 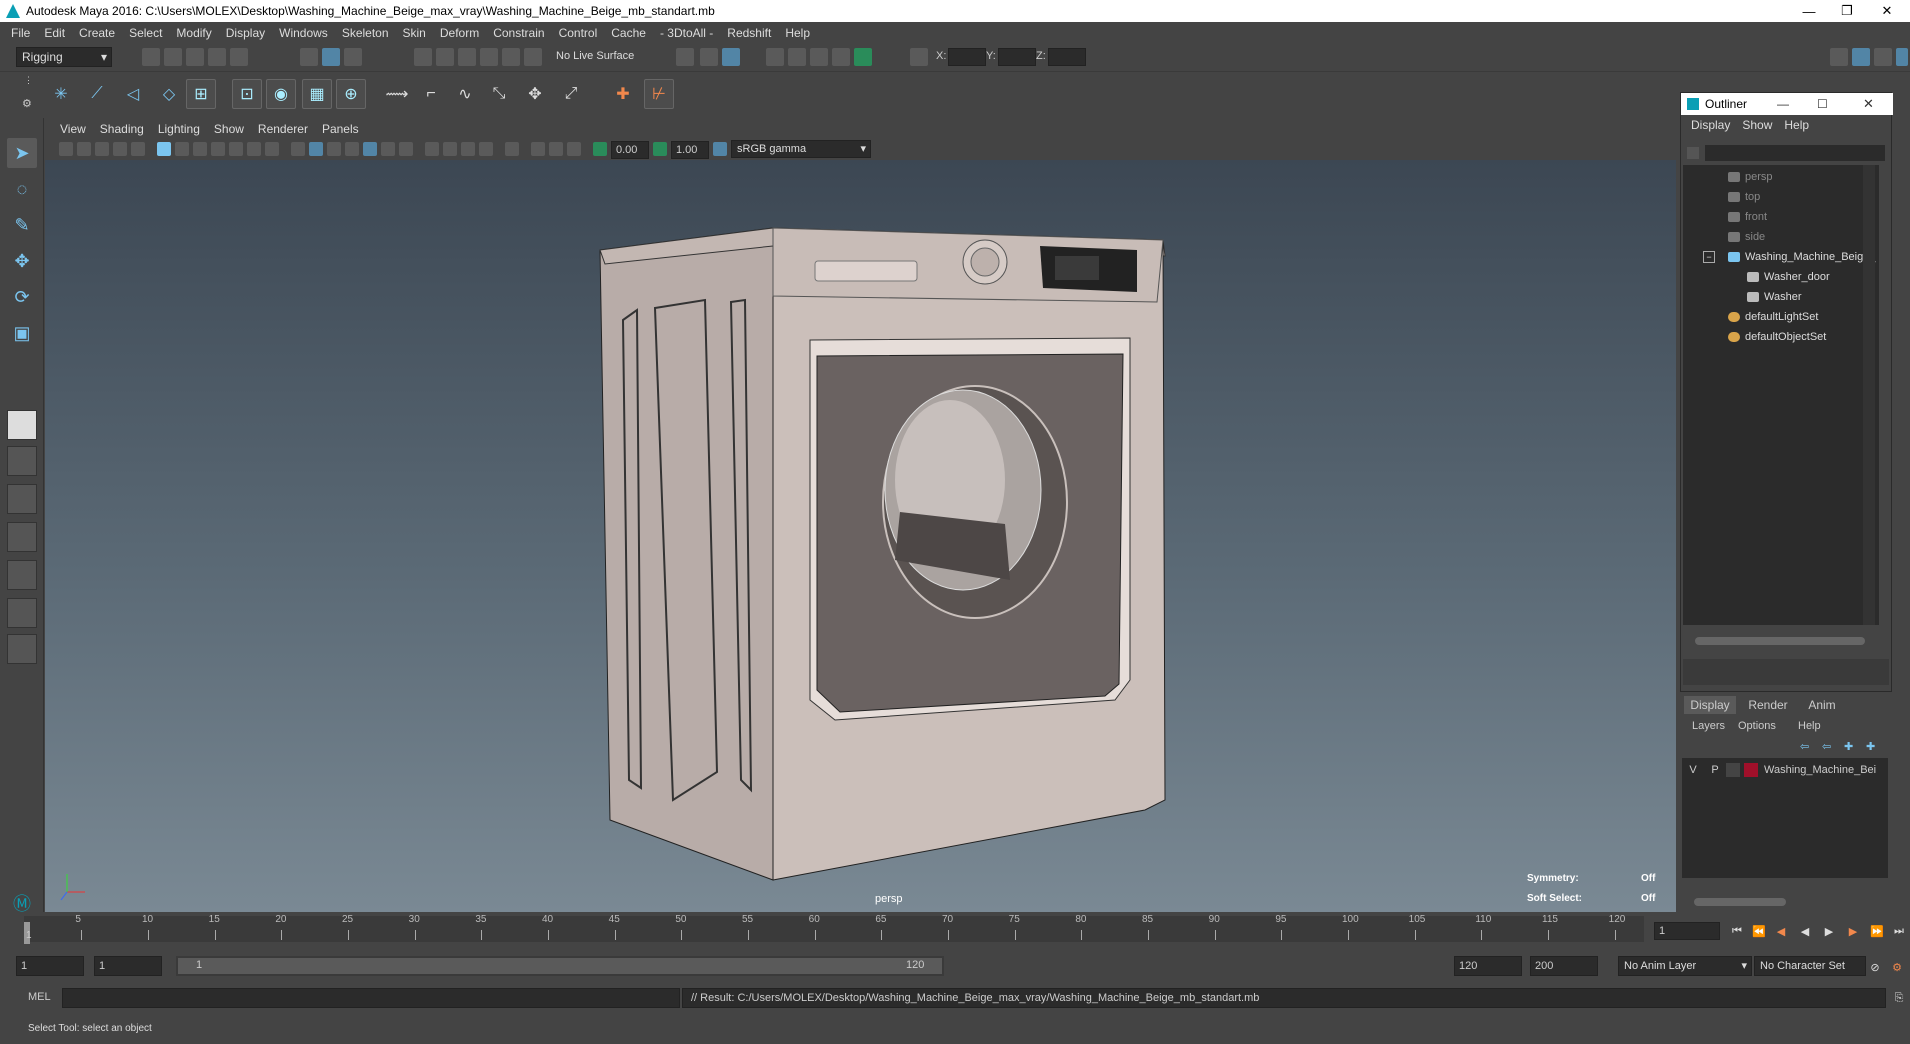 What do you see at coordinates (133, 94) in the screenshot?
I see `ik-spline-icon: ◁` at bounding box center [133, 94].